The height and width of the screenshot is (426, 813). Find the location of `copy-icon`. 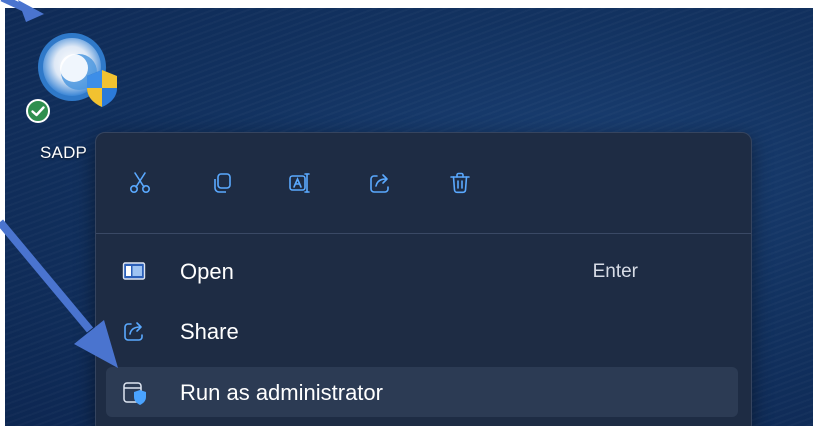

copy-icon is located at coordinates (222, 183).